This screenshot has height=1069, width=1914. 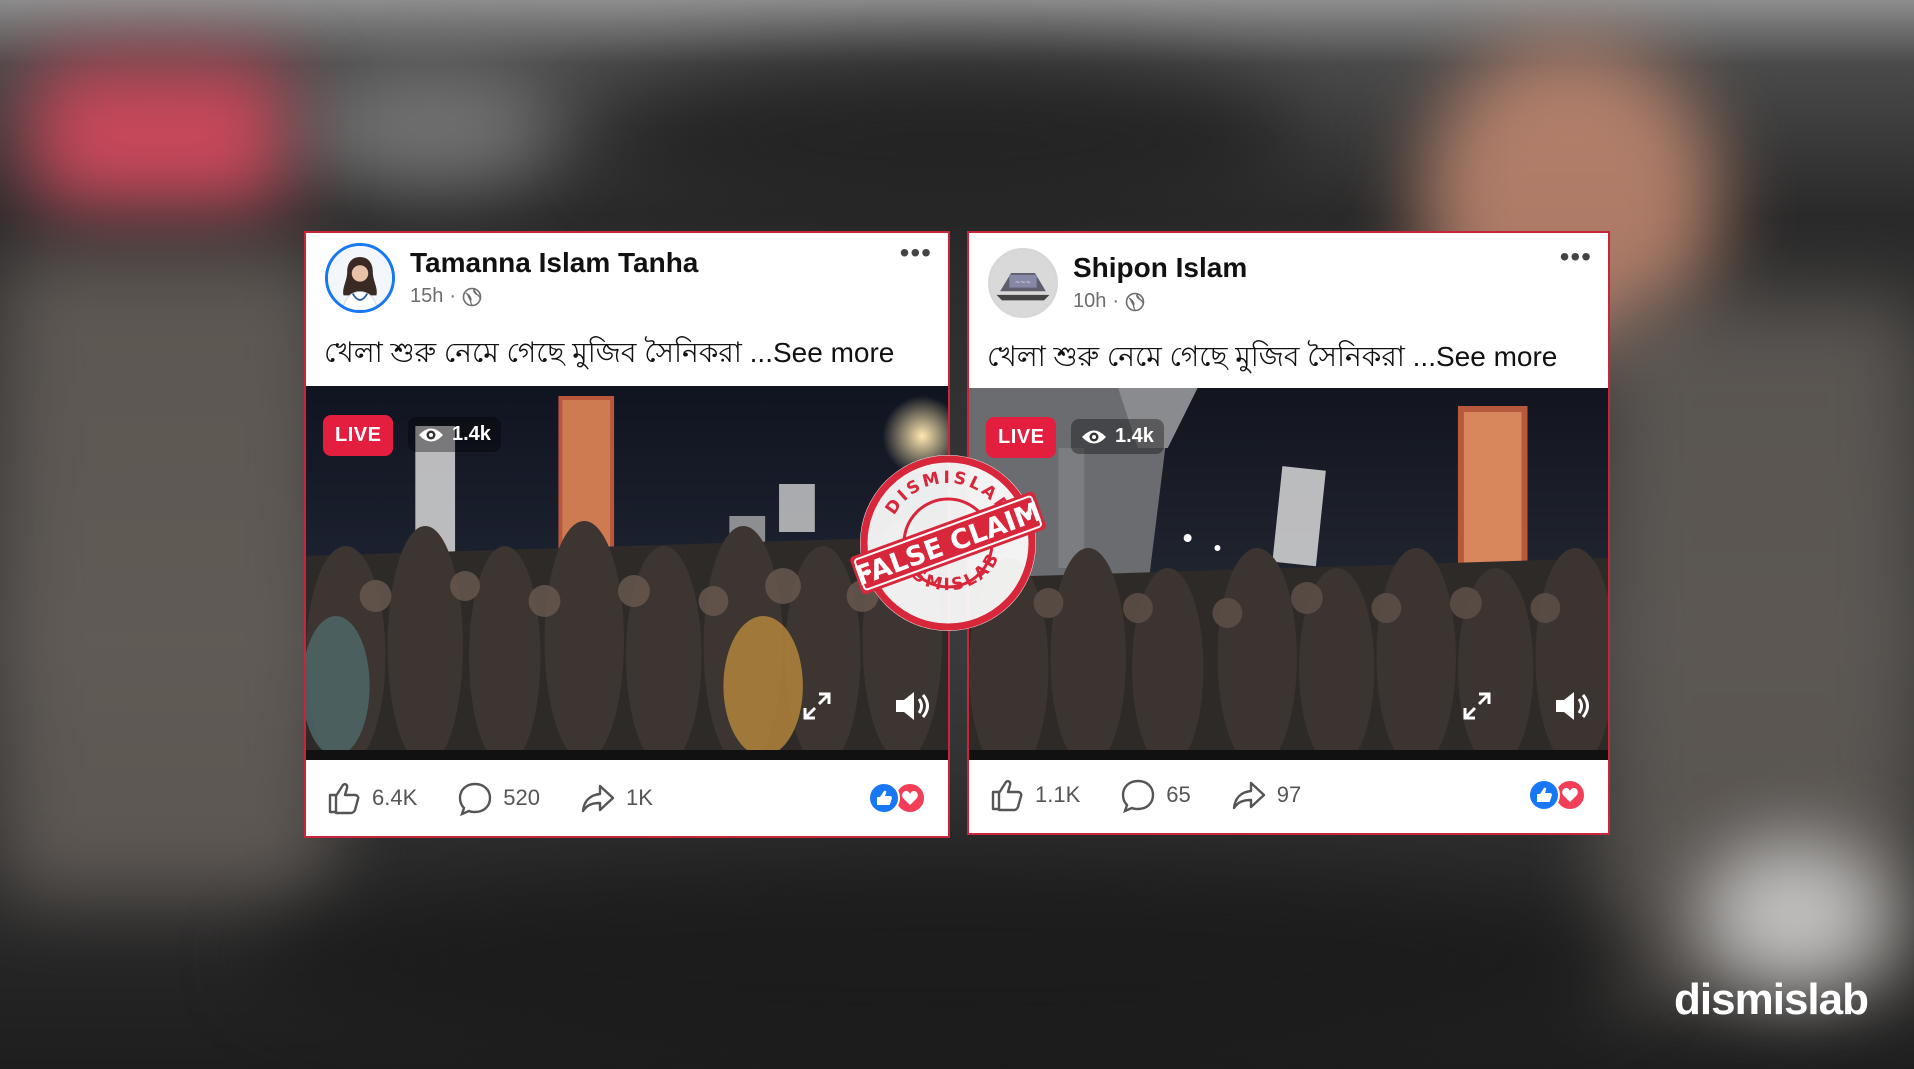 What do you see at coordinates (1160, 268) in the screenshot?
I see `author-name: Shipon Islam` at bounding box center [1160, 268].